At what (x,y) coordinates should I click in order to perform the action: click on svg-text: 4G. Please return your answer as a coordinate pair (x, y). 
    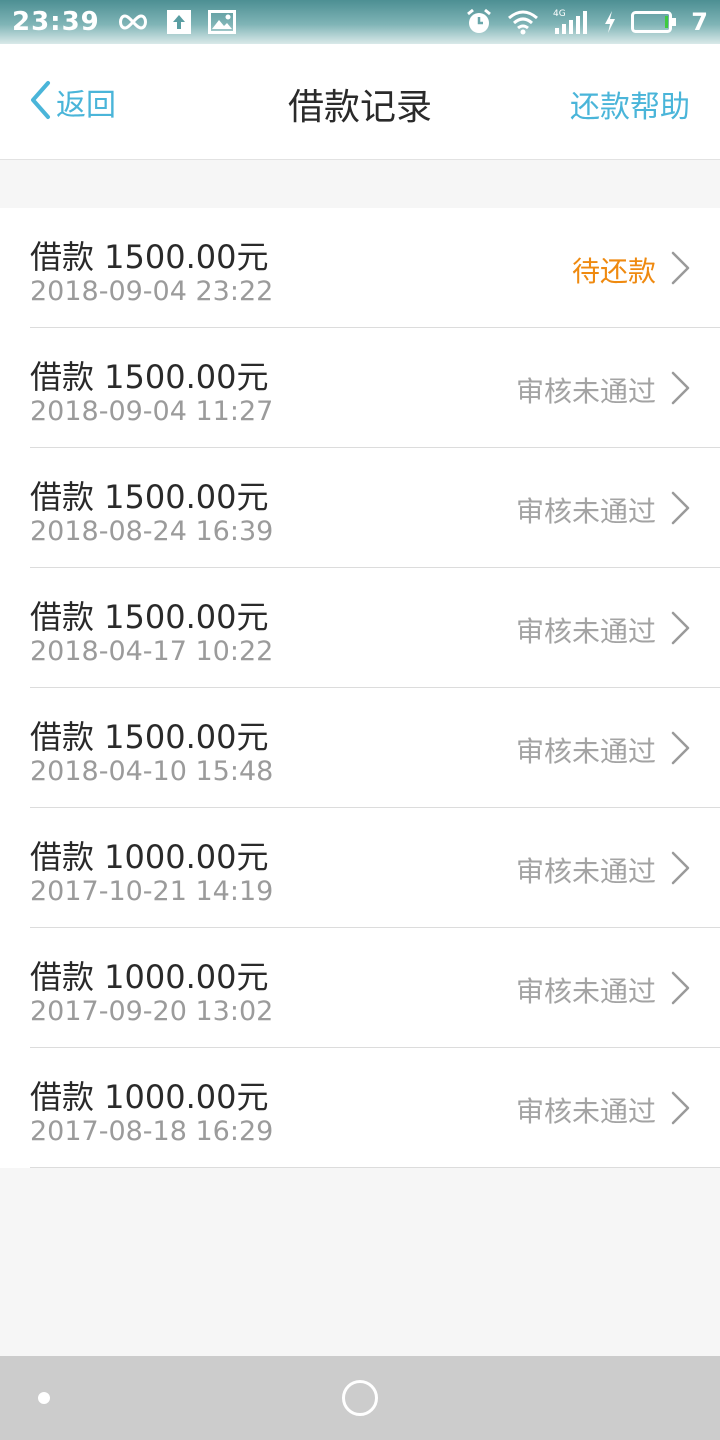
    Looking at the image, I should click on (559, 14).